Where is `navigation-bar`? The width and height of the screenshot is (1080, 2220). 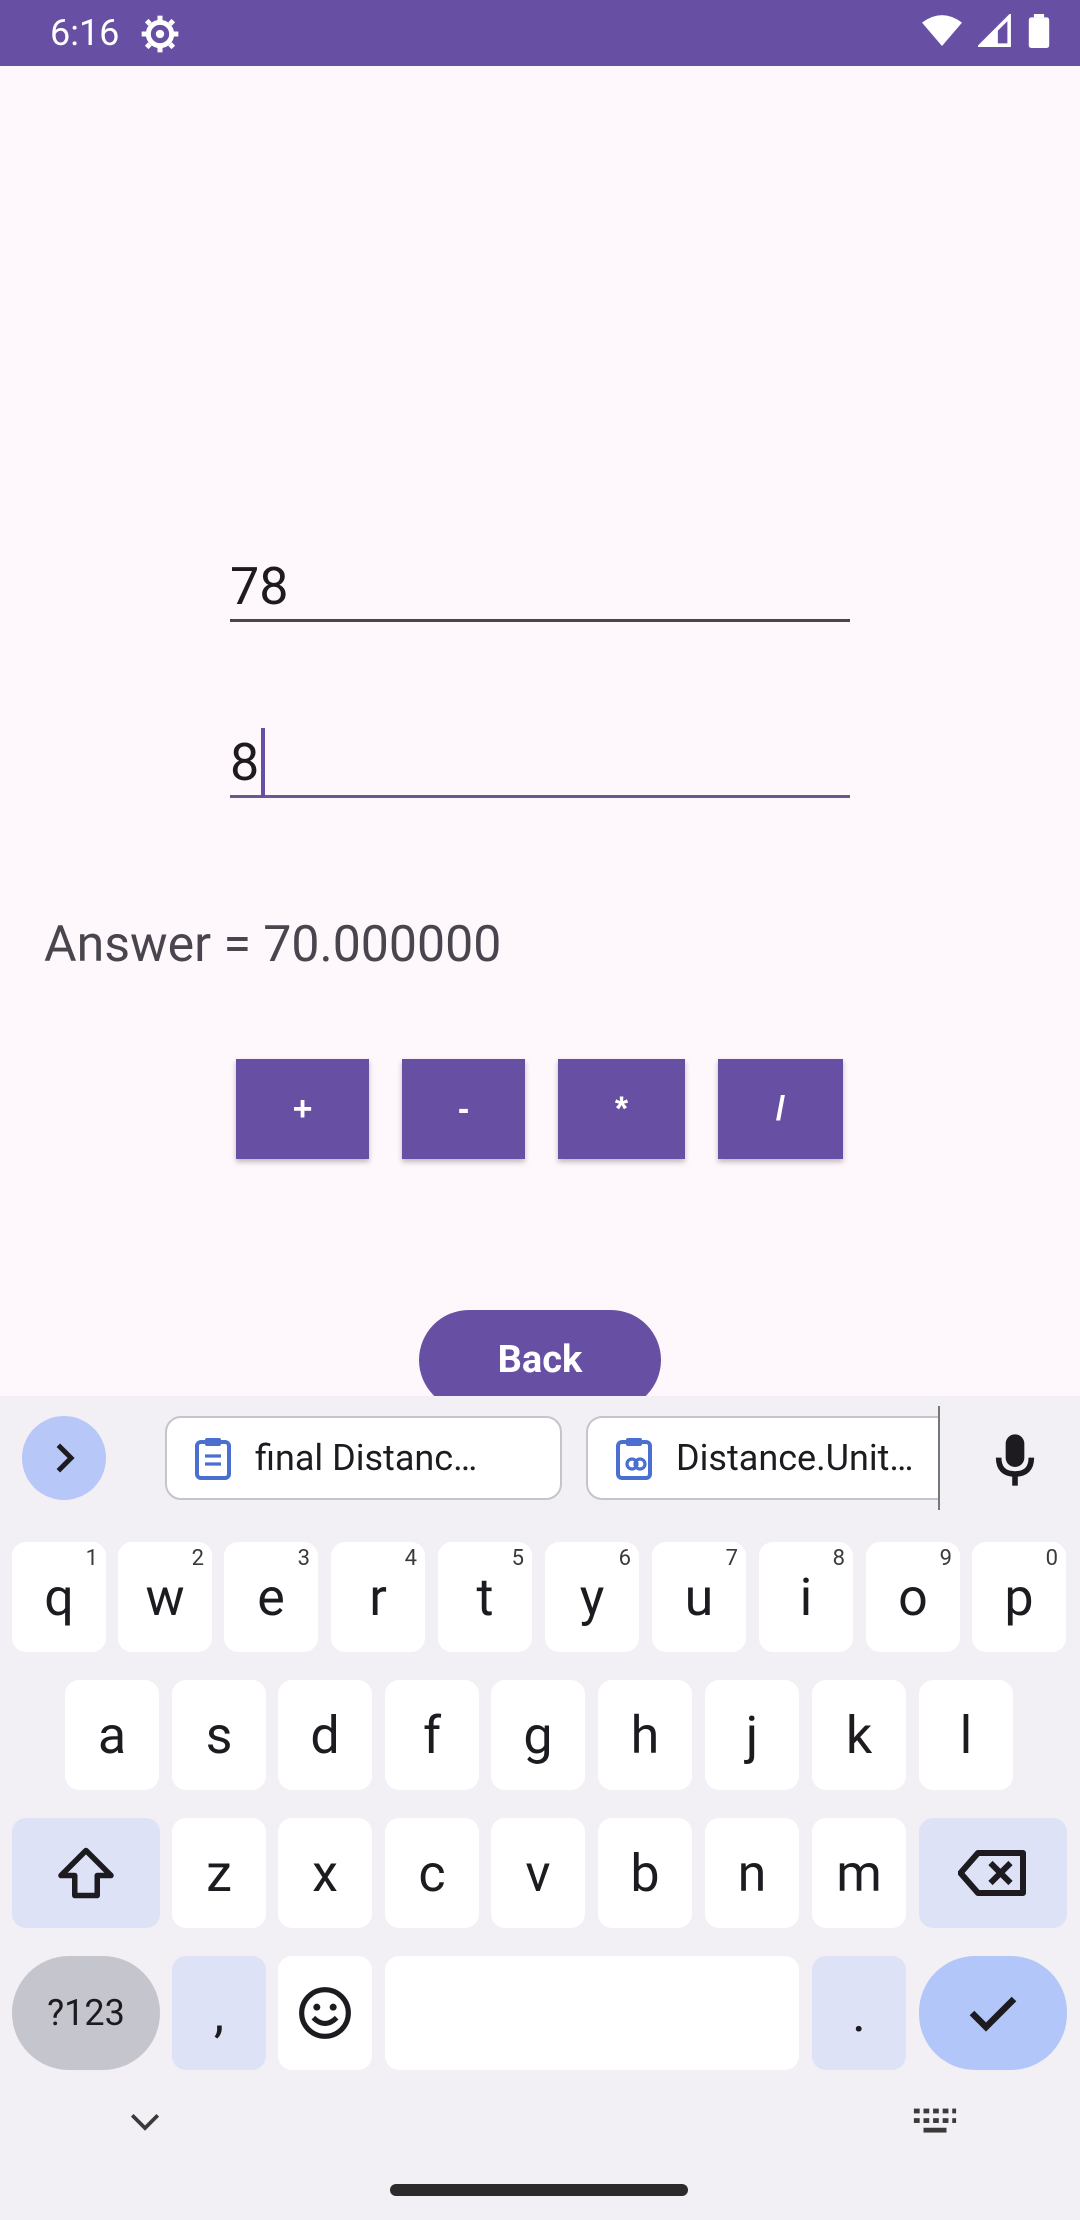
navigation-bar is located at coordinates (540, 2160).